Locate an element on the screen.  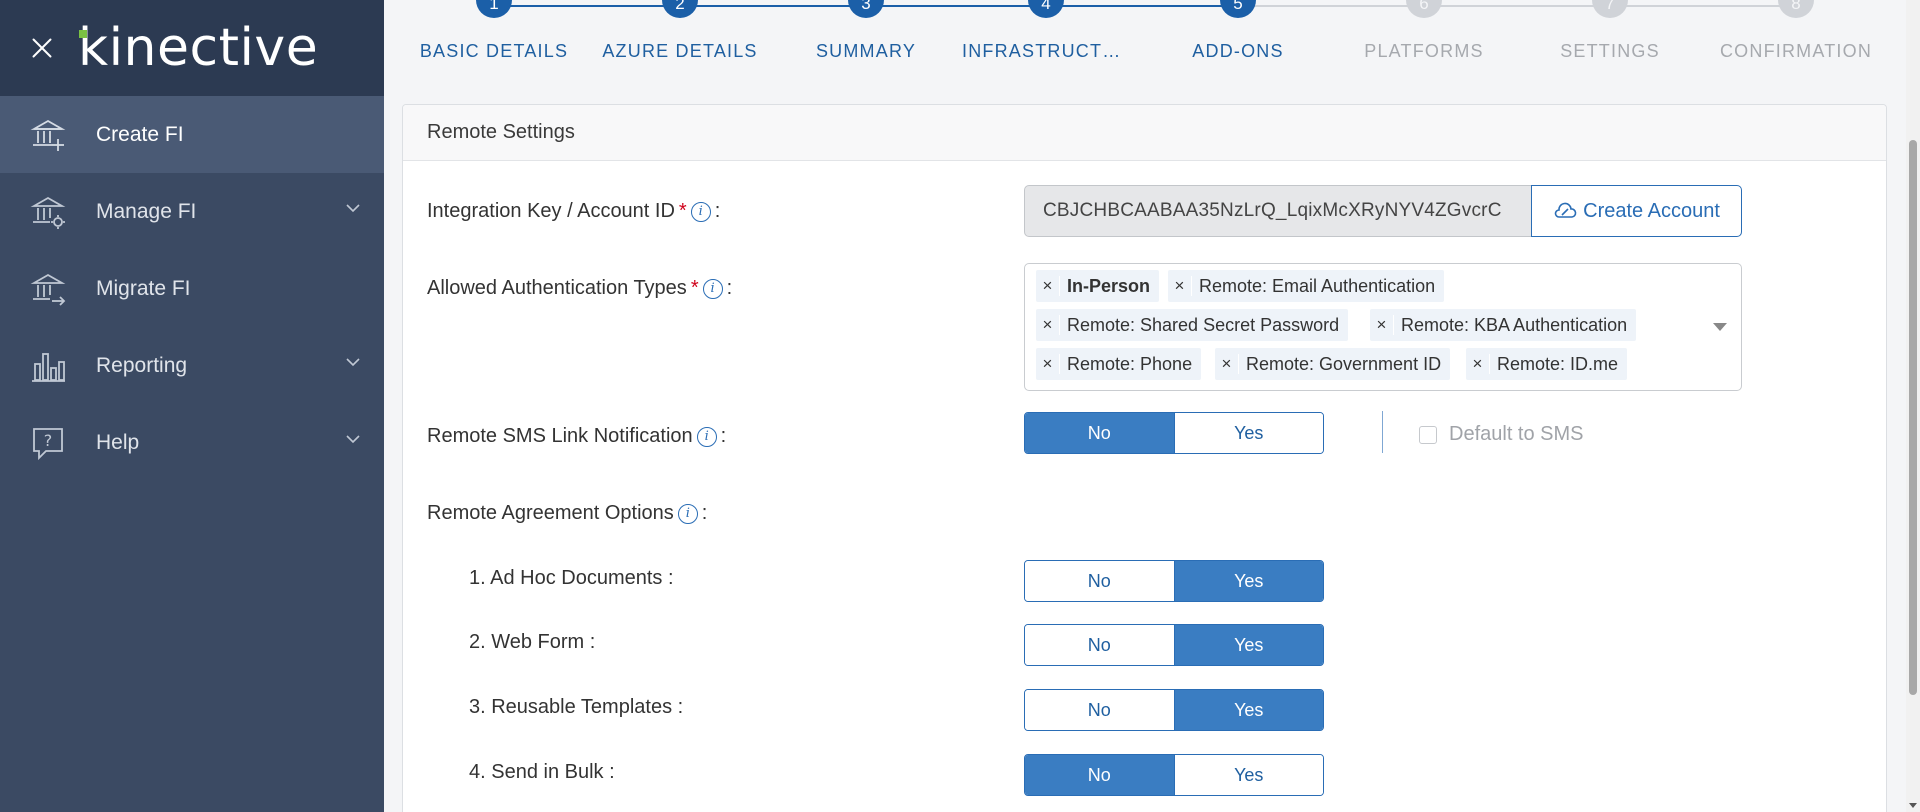
scrollbar is located at coordinates (1913, 406).